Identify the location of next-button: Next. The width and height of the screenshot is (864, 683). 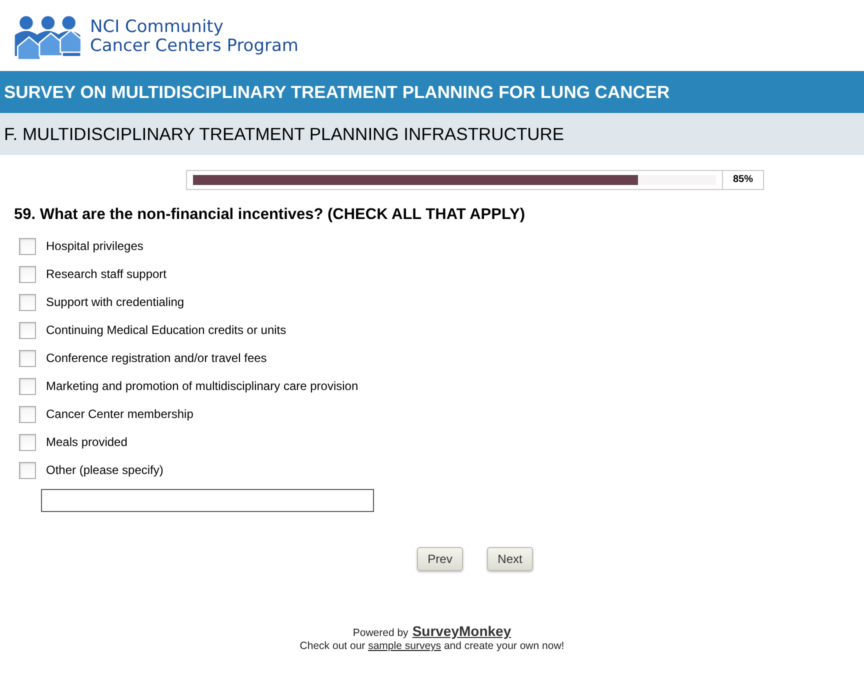
(510, 559).